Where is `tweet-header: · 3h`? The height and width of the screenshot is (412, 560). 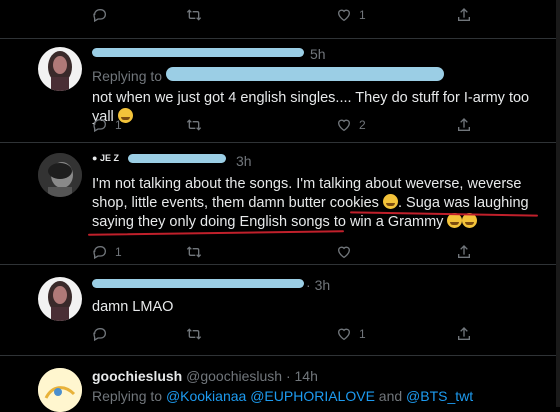 tweet-header: · 3h is located at coordinates (318, 285).